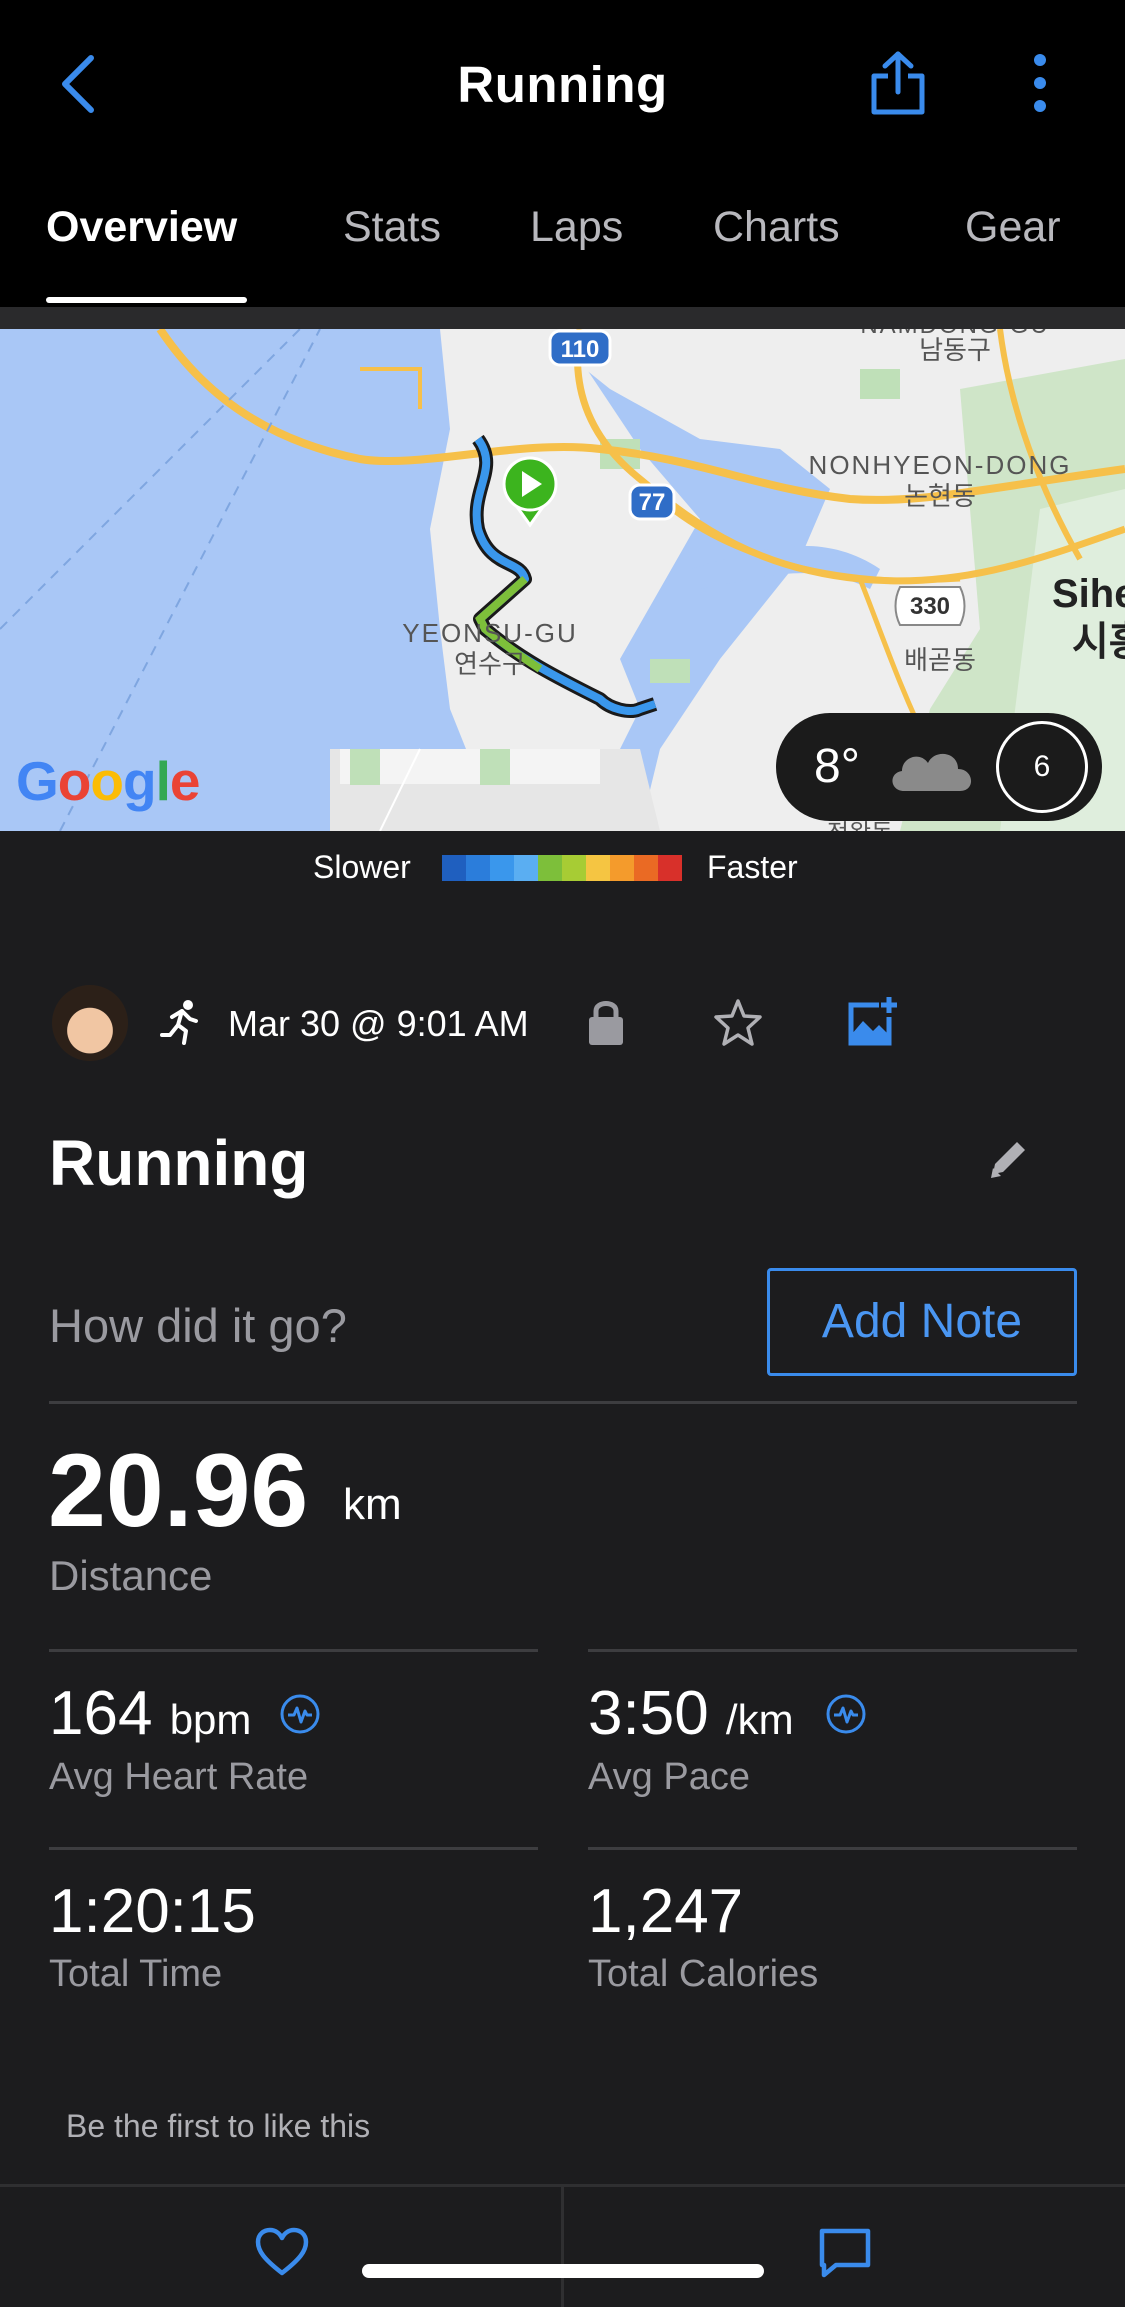 This screenshot has width=1125, height=2307. I want to click on avg-pace-stat: 3:50 /km, so click(691, 1713).